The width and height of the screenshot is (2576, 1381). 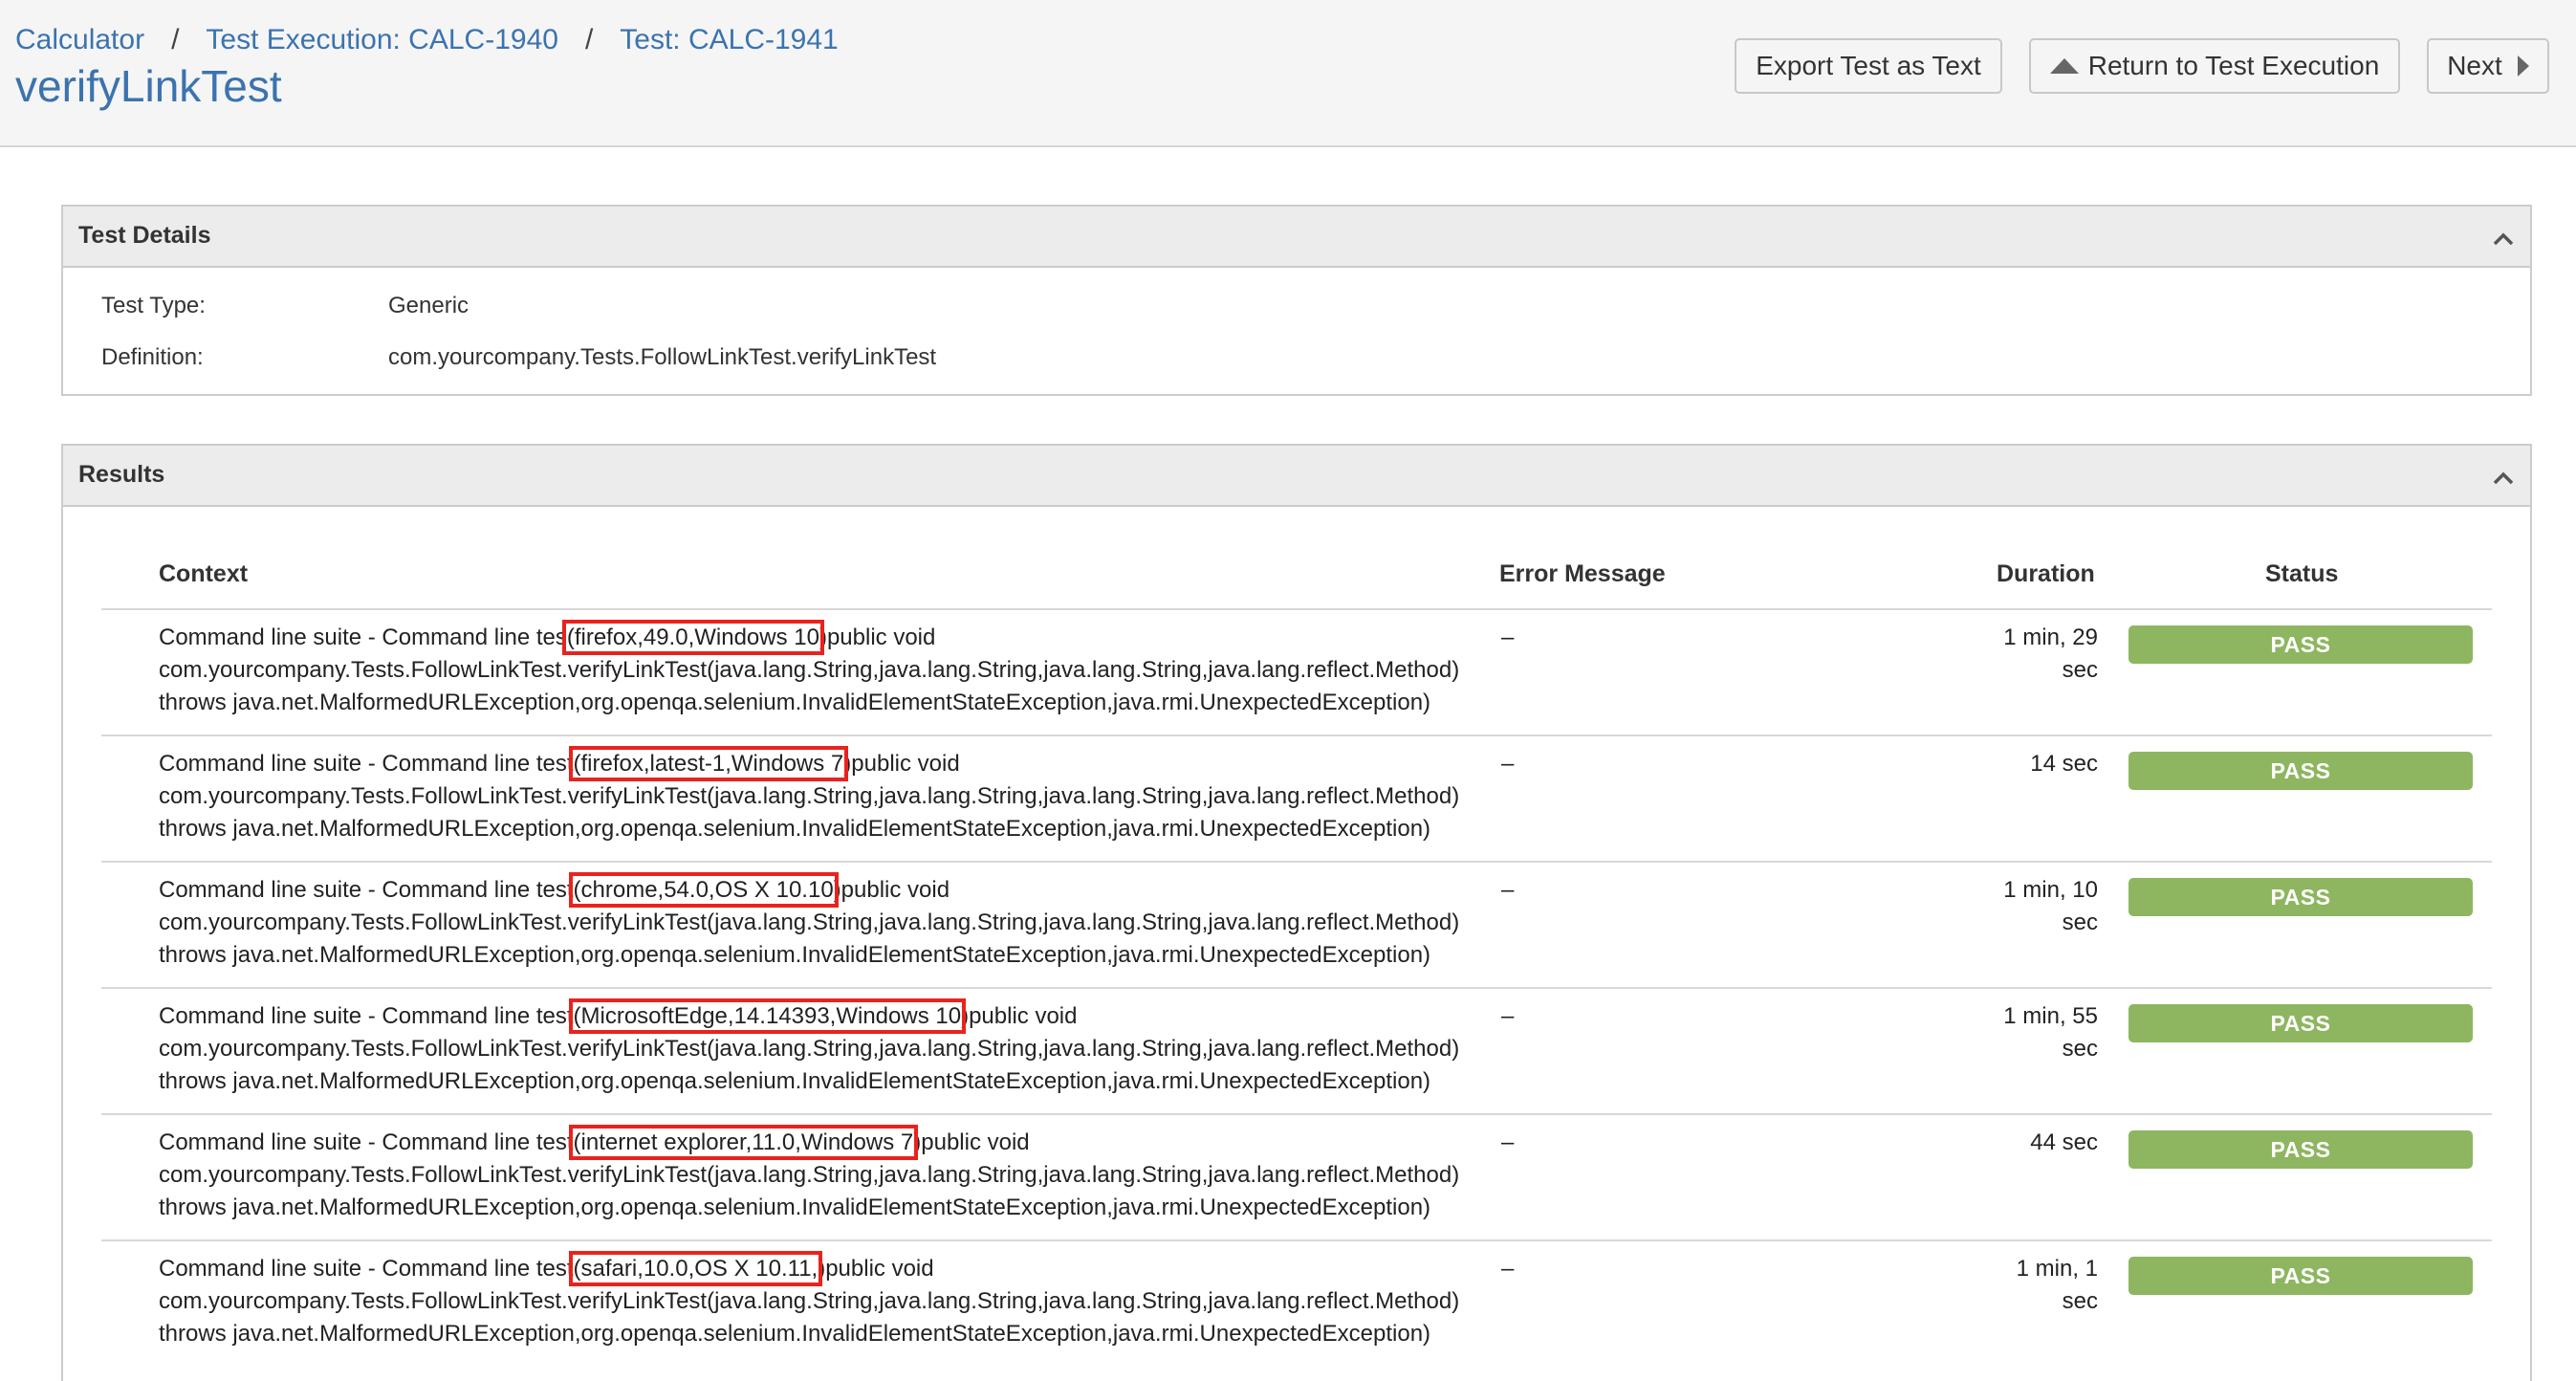 I want to click on return-label: Return to Test Execution, so click(x=2233, y=65).